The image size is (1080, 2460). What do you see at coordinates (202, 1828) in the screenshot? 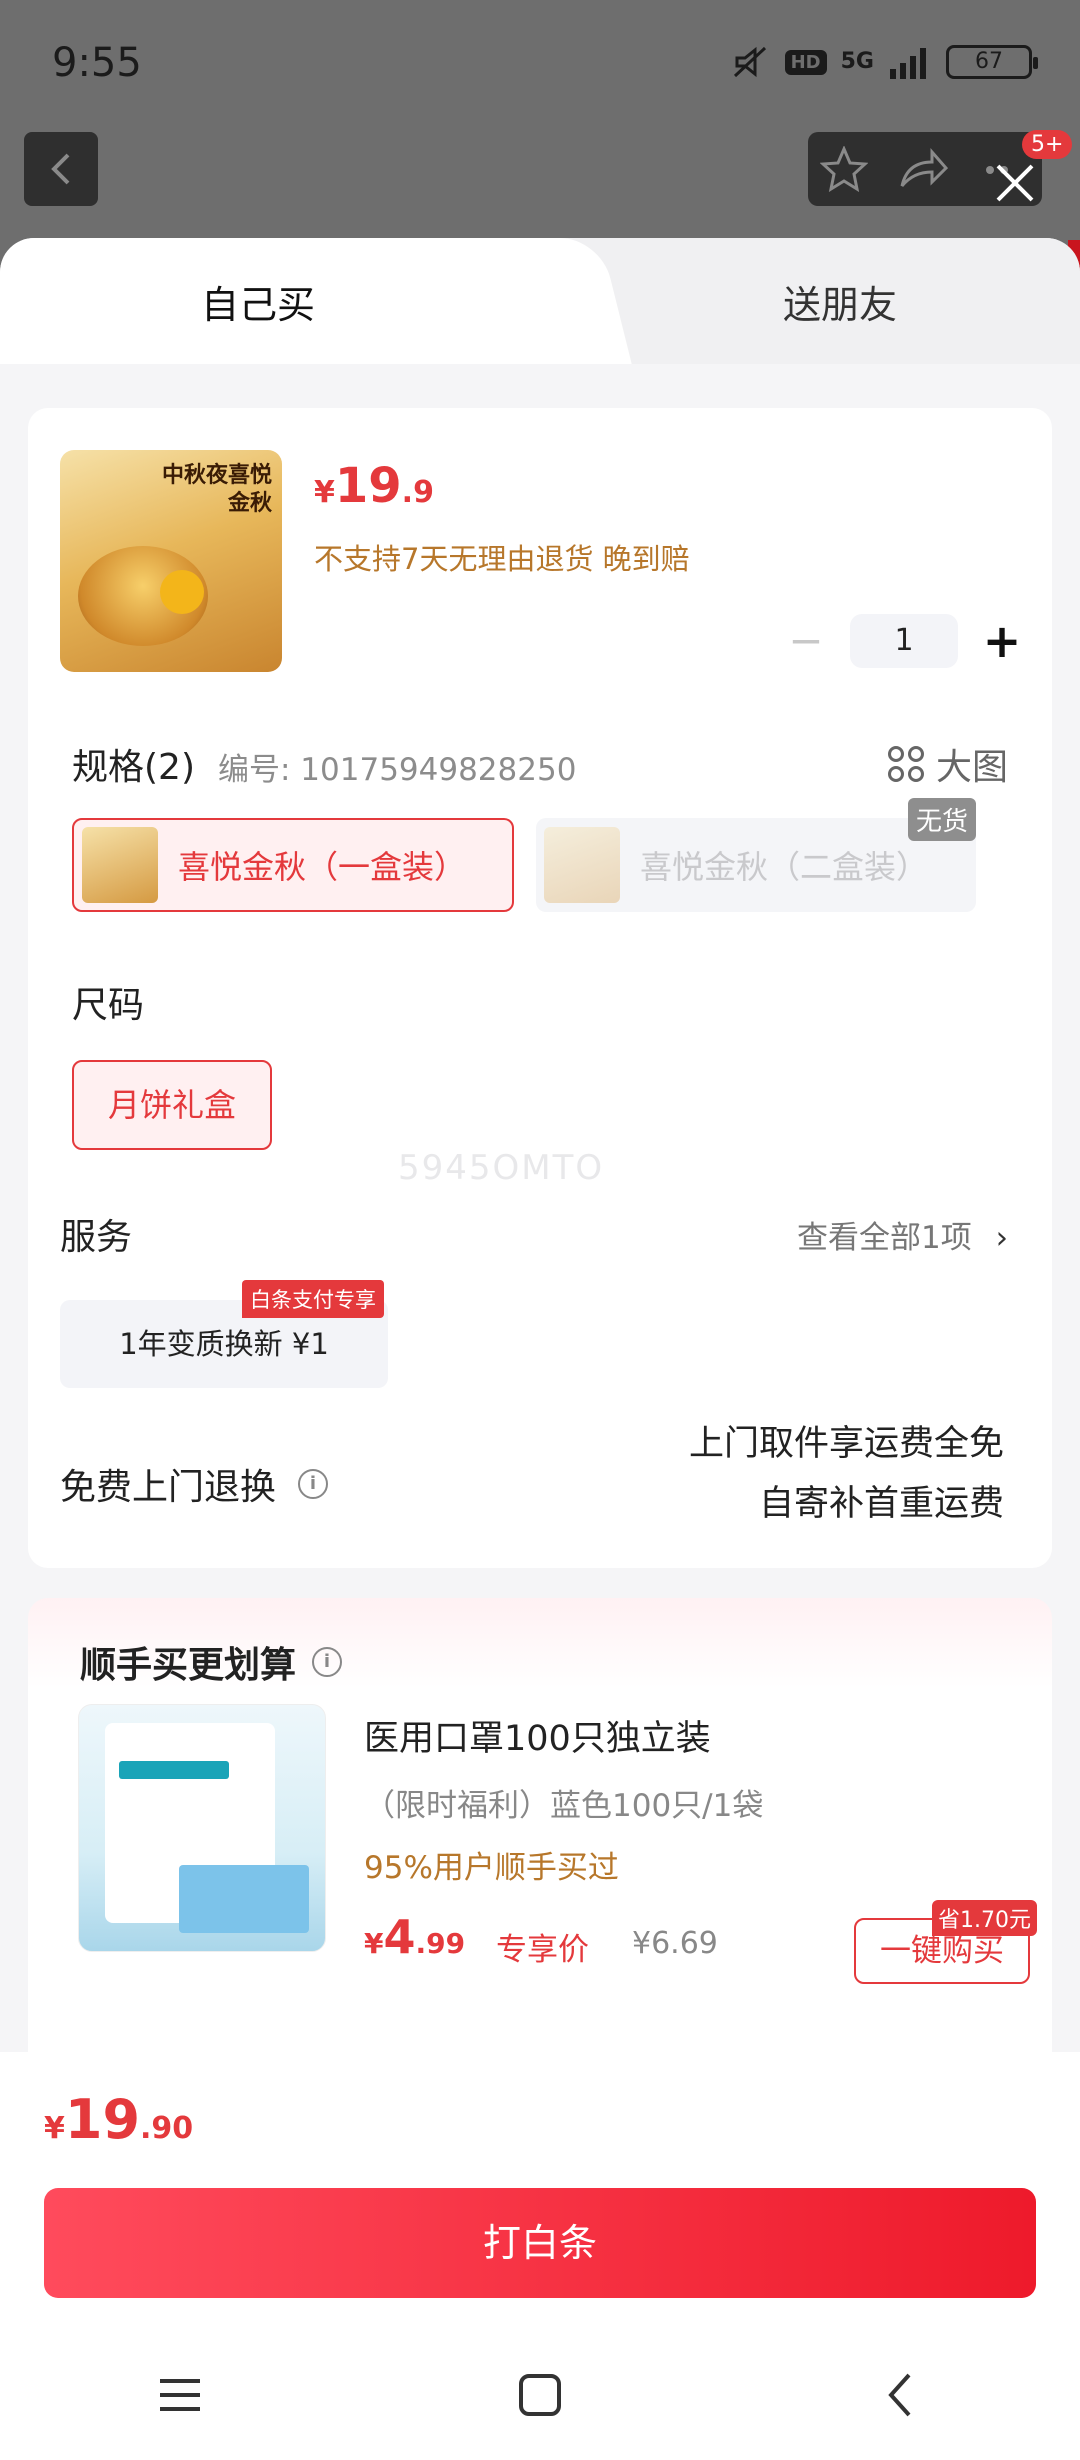
I see `mask-product-image` at bounding box center [202, 1828].